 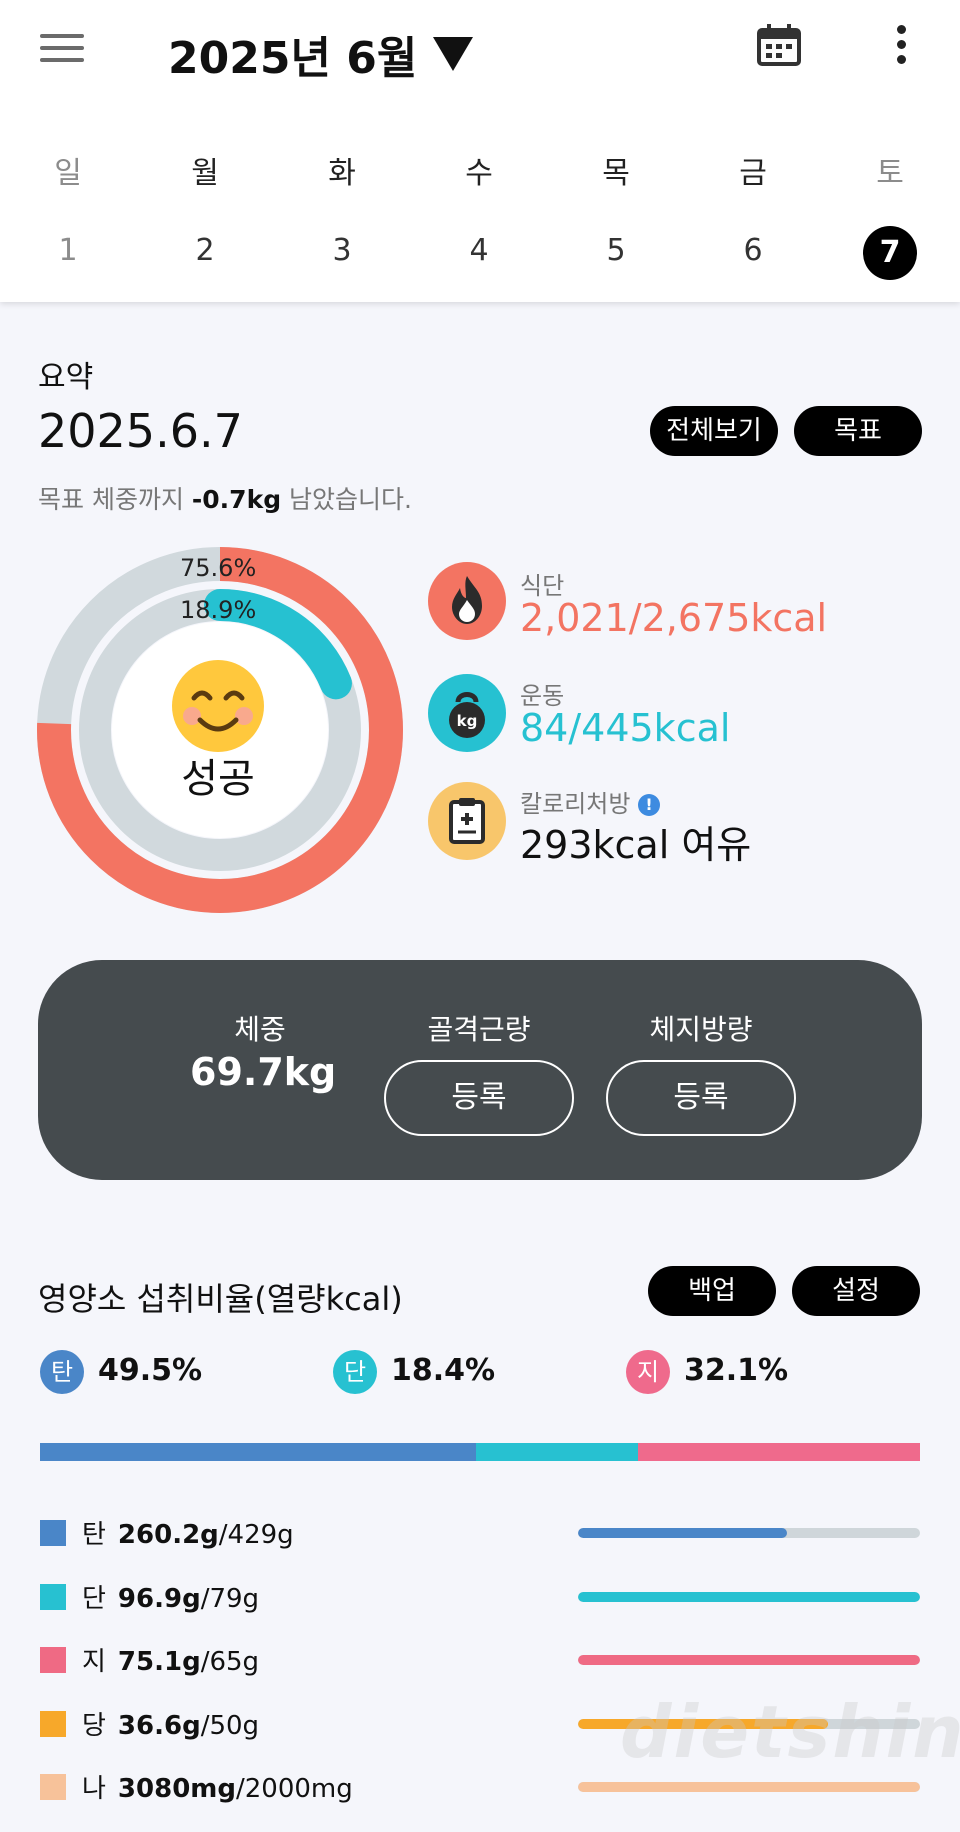 What do you see at coordinates (159, 1599) in the screenshot?
I see `nutrient-amount: 96.9g` at bounding box center [159, 1599].